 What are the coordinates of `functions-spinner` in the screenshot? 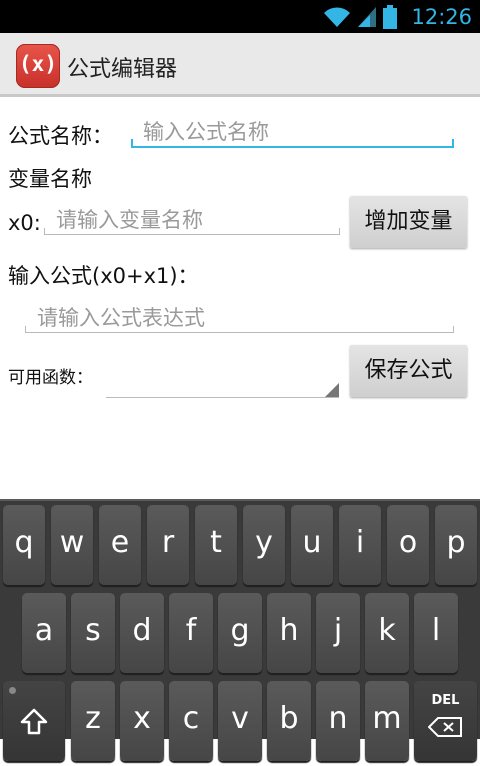 It's located at (222, 383).